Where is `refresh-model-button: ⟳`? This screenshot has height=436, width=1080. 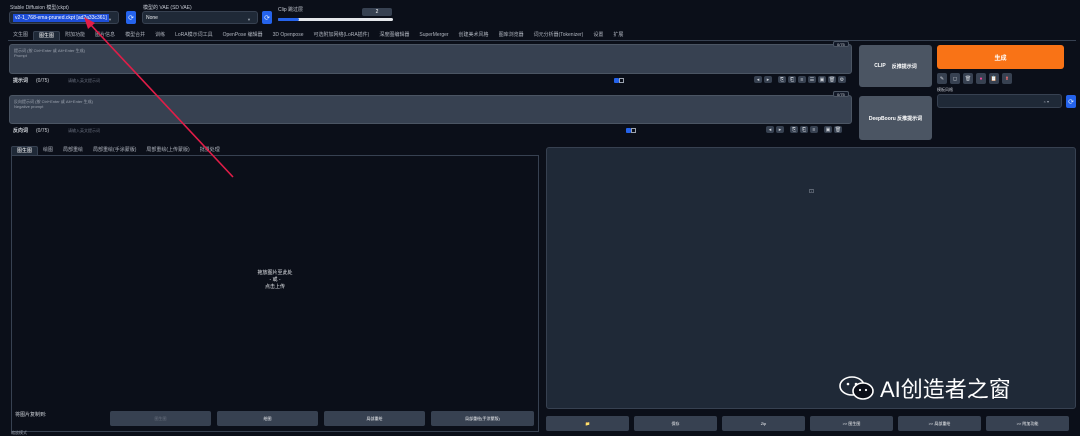
refresh-model-button: ⟳ is located at coordinates (131, 17).